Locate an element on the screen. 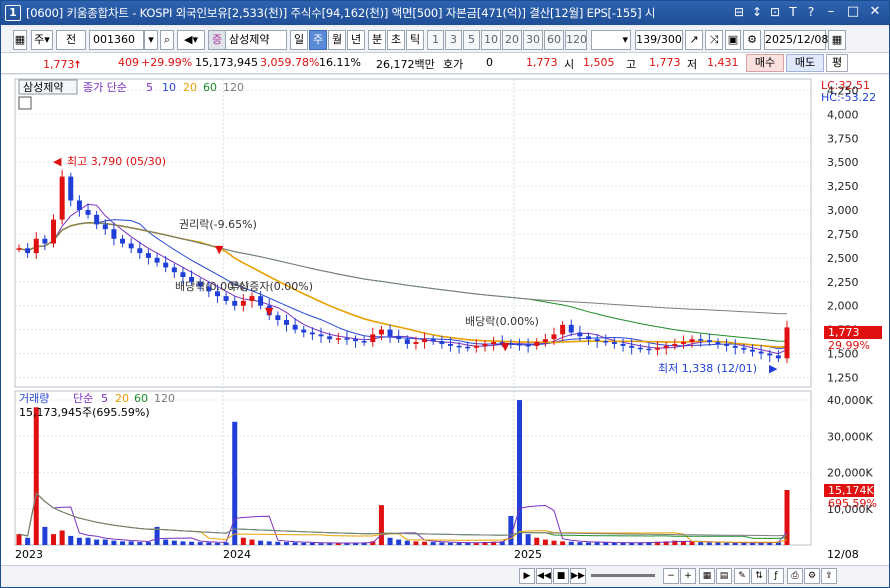  tab-month: 월 is located at coordinates (337, 40).